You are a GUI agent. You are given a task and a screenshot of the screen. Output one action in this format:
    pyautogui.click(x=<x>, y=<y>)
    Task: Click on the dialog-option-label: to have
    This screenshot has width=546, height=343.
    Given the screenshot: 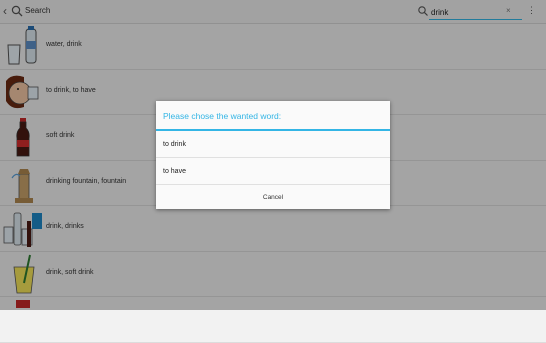 What is the action you would take?
    pyautogui.click(x=174, y=171)
    